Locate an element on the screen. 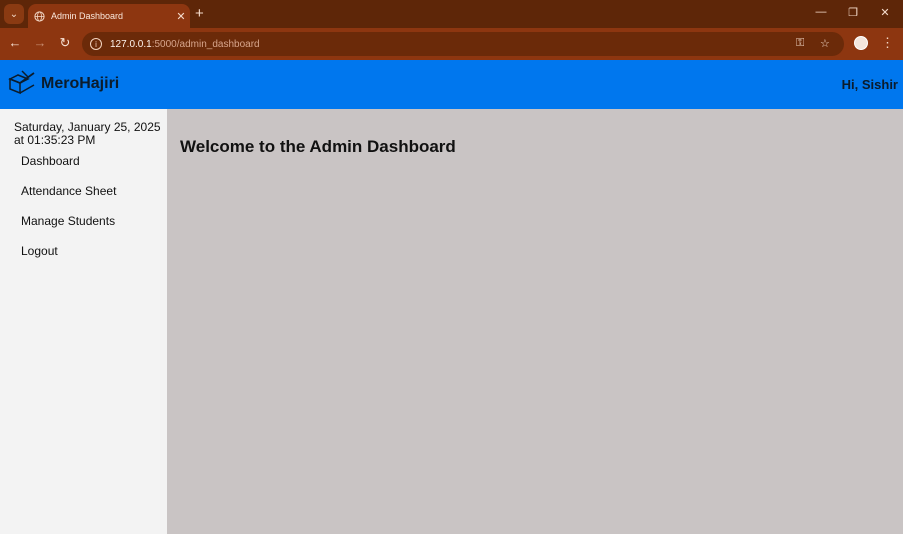  new-tab-icon: + is located at coordinates (199, 13).